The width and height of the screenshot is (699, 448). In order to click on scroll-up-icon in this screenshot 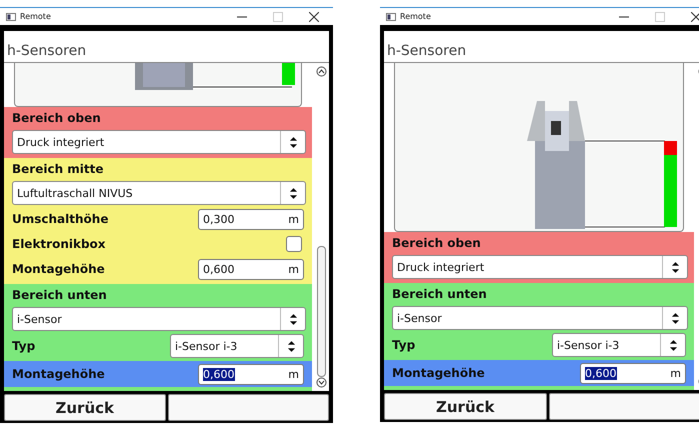, I will do `click(321, 71)`.